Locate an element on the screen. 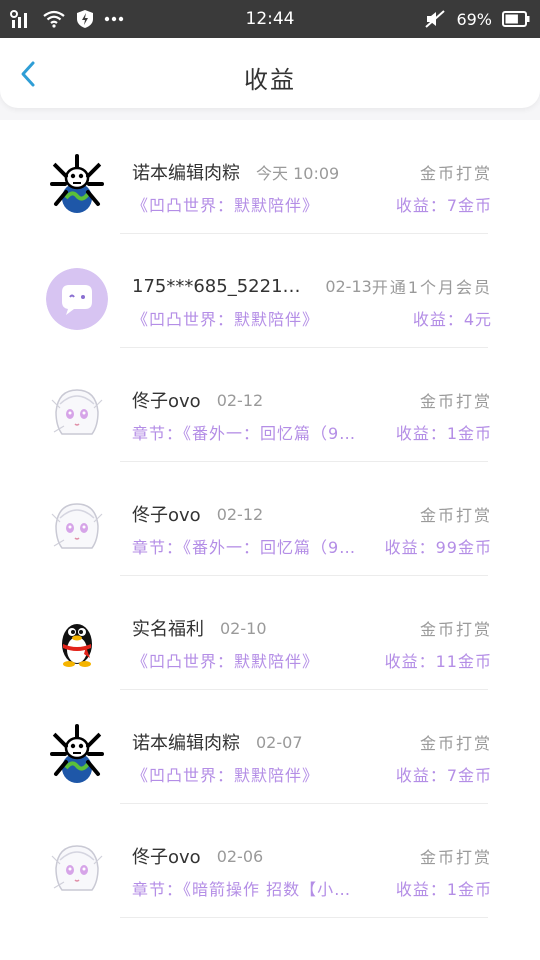 This screenshot has height=960, width=540. earning-row: 诺本编辑肉粽 02-07 金币打赏《凹凸世界：默默陪伴》 收益：7金币 is located at coordinates (270, 747).